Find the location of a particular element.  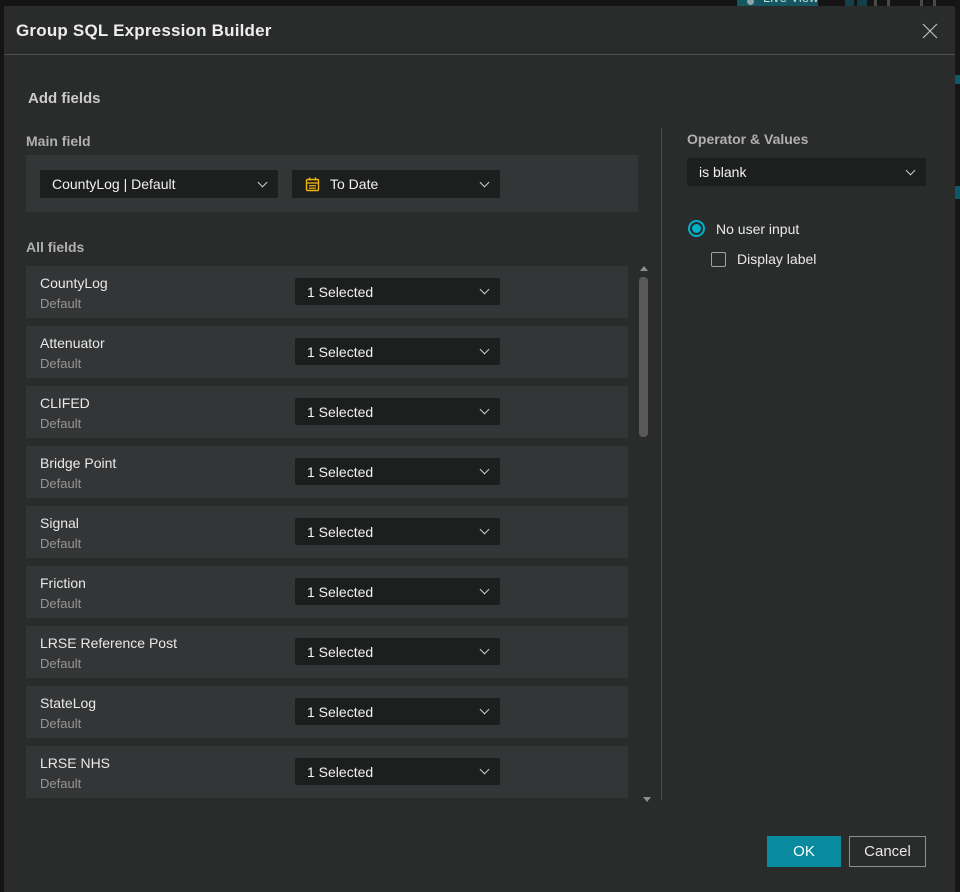

field-row: CountyLog Default 1 Selected is located at coordinates (327, 292).